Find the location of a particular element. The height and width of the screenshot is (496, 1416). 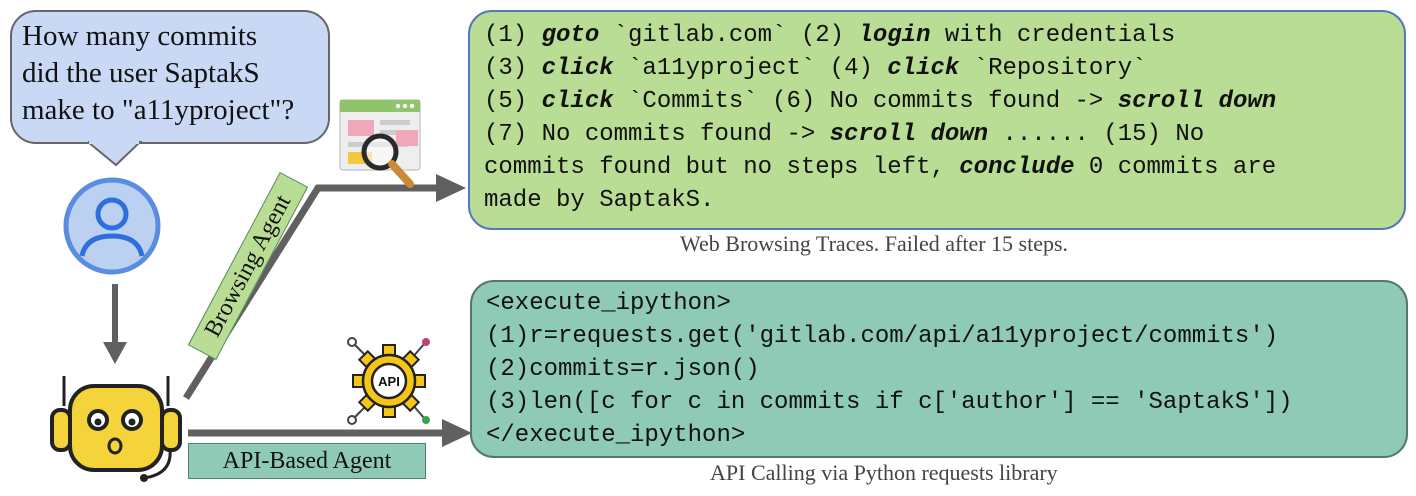

trace-text: `Repository` is located at coordinates (1053, 68).